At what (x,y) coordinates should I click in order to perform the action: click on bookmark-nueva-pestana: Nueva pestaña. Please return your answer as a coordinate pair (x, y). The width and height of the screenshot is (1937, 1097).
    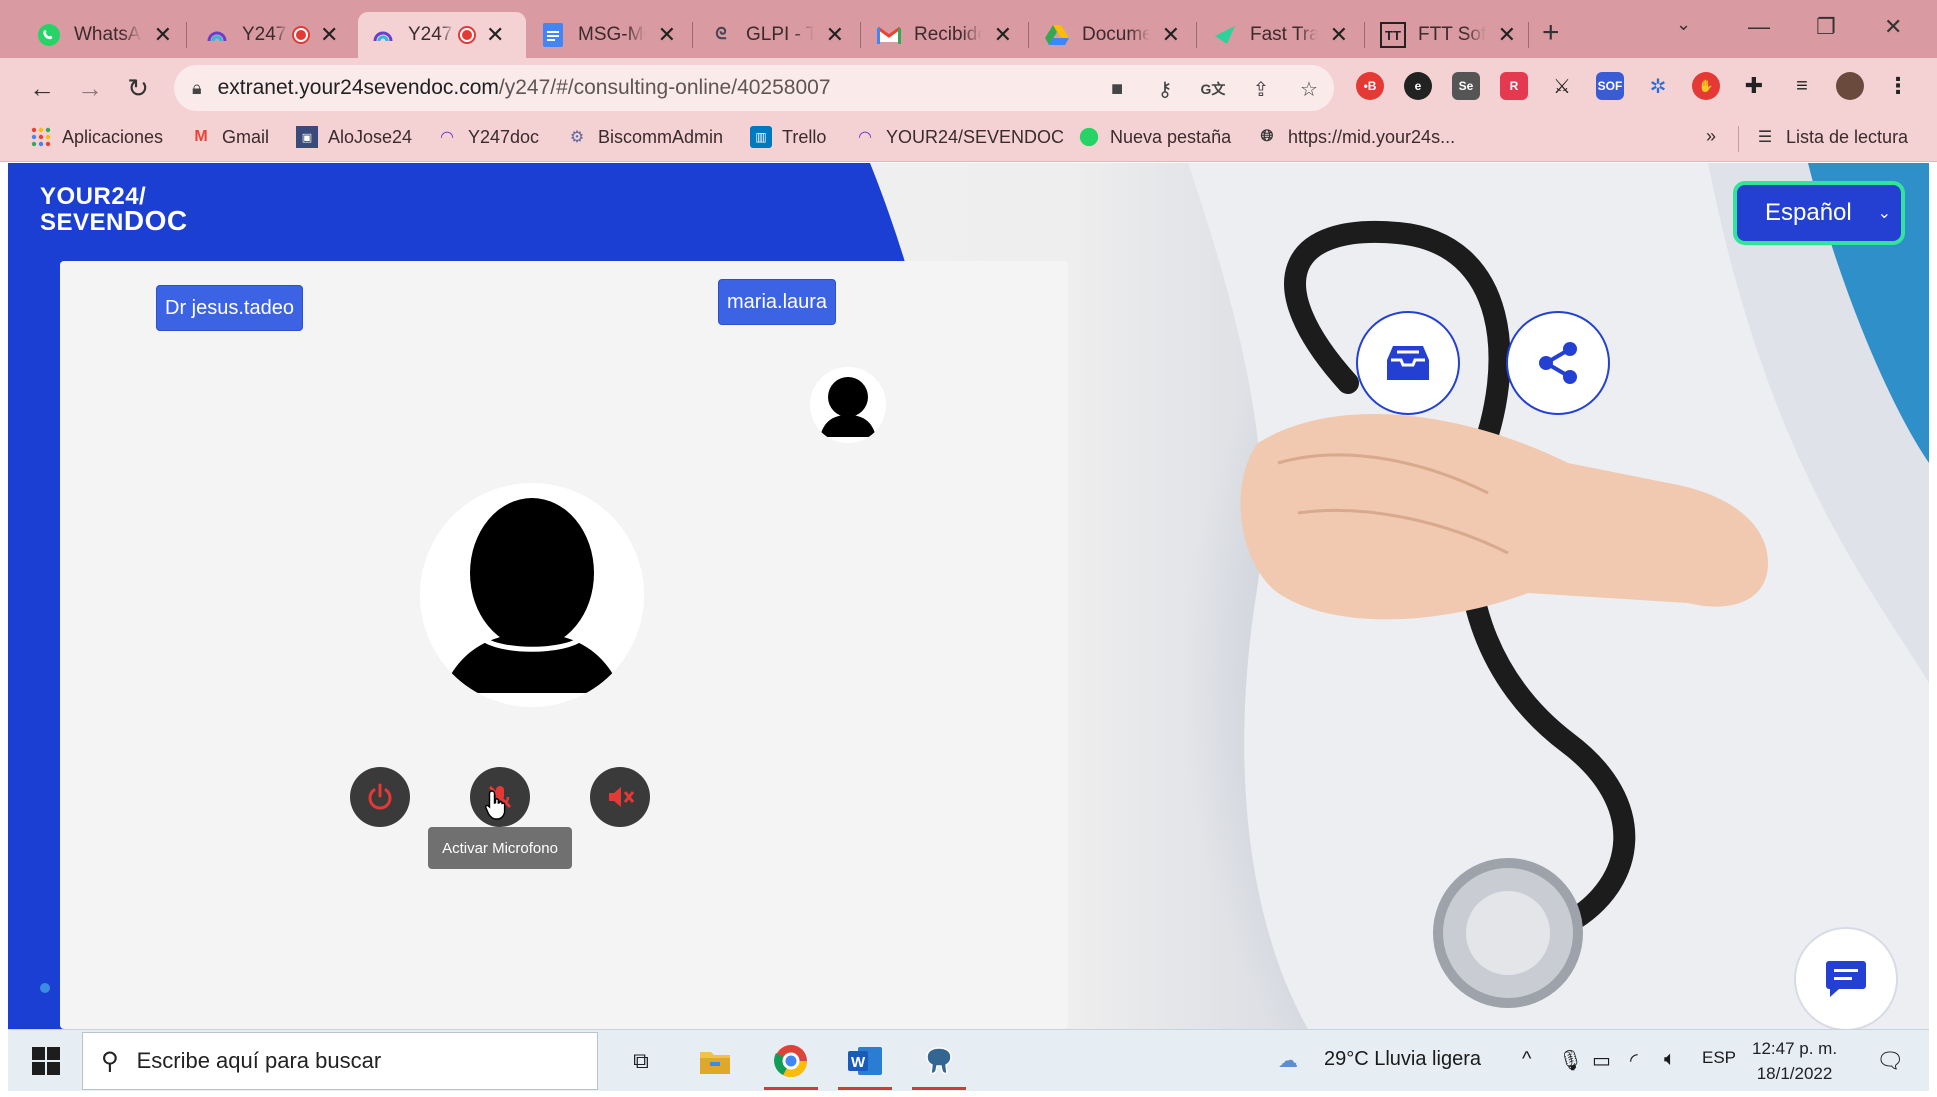
    Looking at the image, I should click on (1154, 137).